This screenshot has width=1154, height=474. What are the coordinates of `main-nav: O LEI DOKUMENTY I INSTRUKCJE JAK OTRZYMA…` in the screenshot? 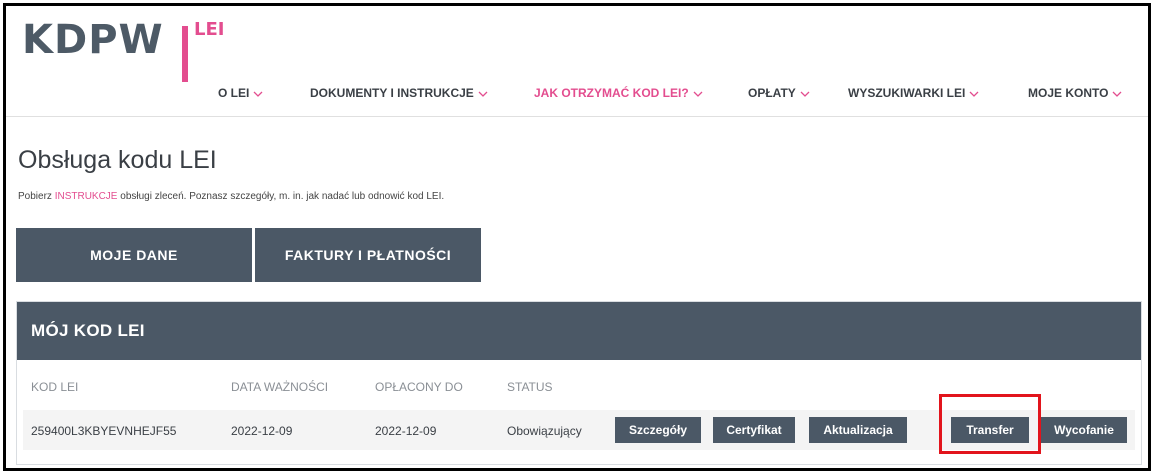 It's located at (577, 98).